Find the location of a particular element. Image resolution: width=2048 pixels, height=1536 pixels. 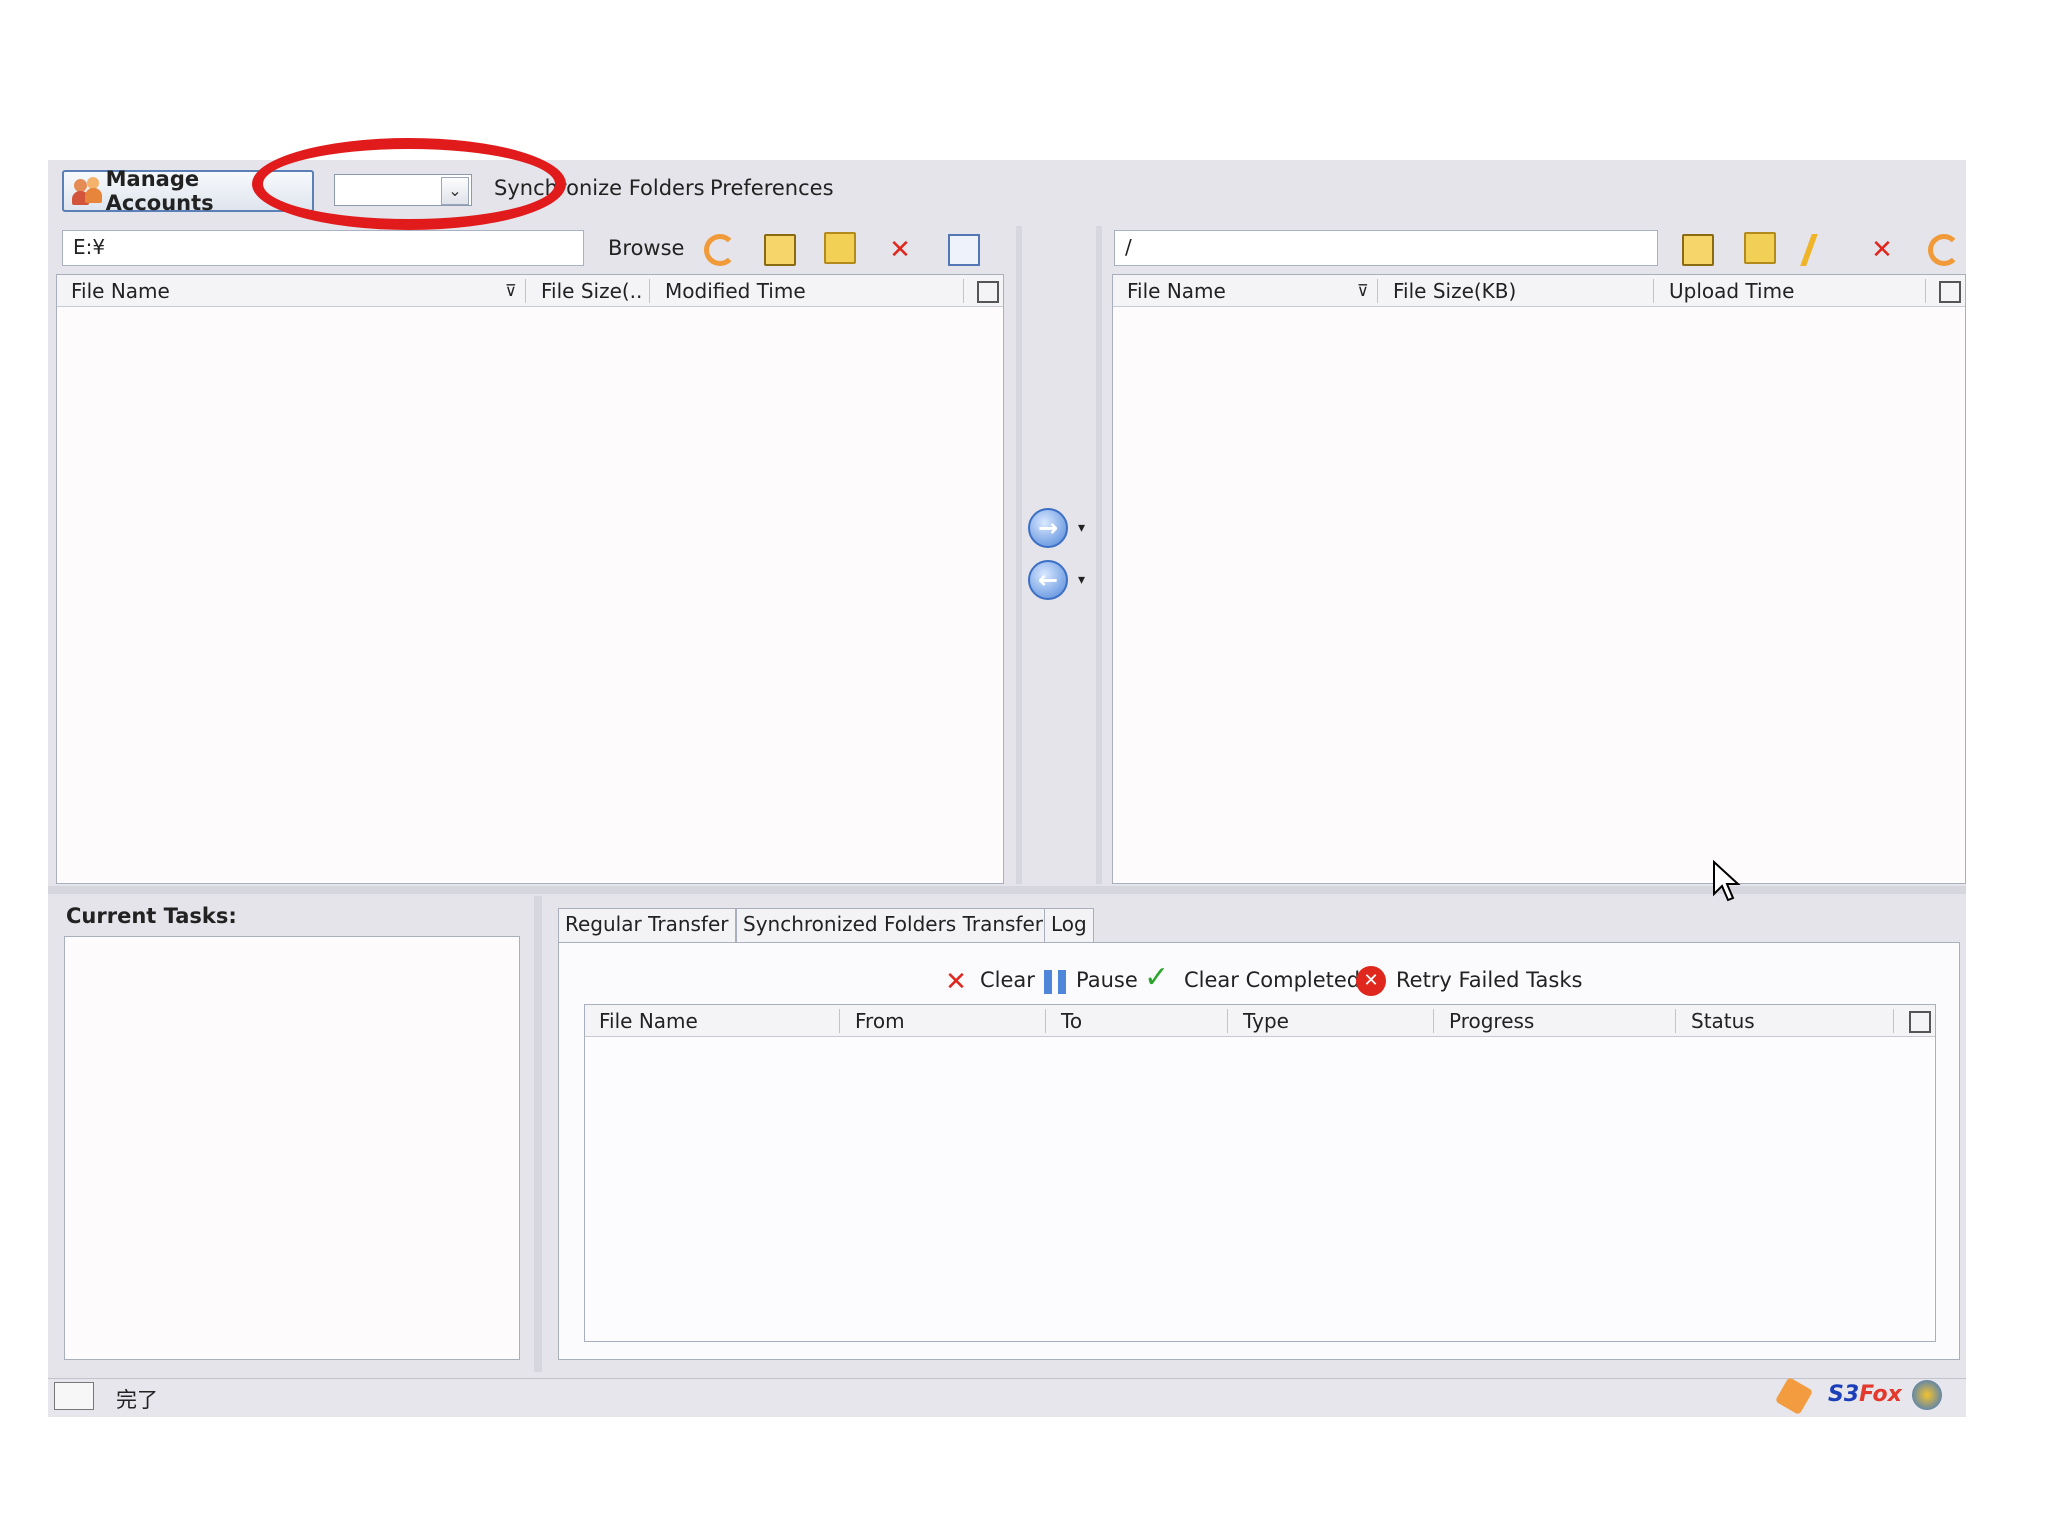

clear-completed-button: Clear Completed is located at coordinates (1272, 980).